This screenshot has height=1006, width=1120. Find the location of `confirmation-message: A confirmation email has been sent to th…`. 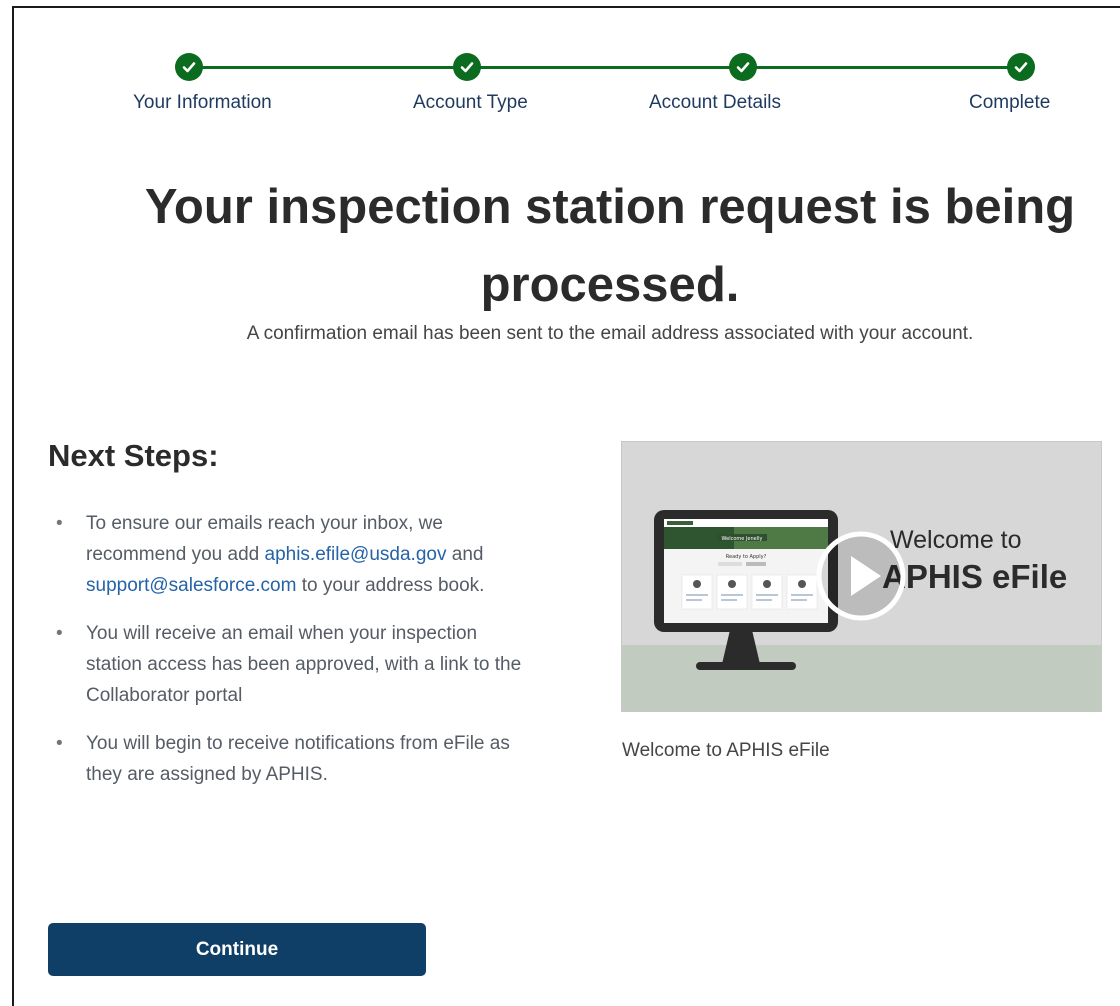

confirmation-message: A confirmation email has been sent to th… is located at coordinates (610, 333).